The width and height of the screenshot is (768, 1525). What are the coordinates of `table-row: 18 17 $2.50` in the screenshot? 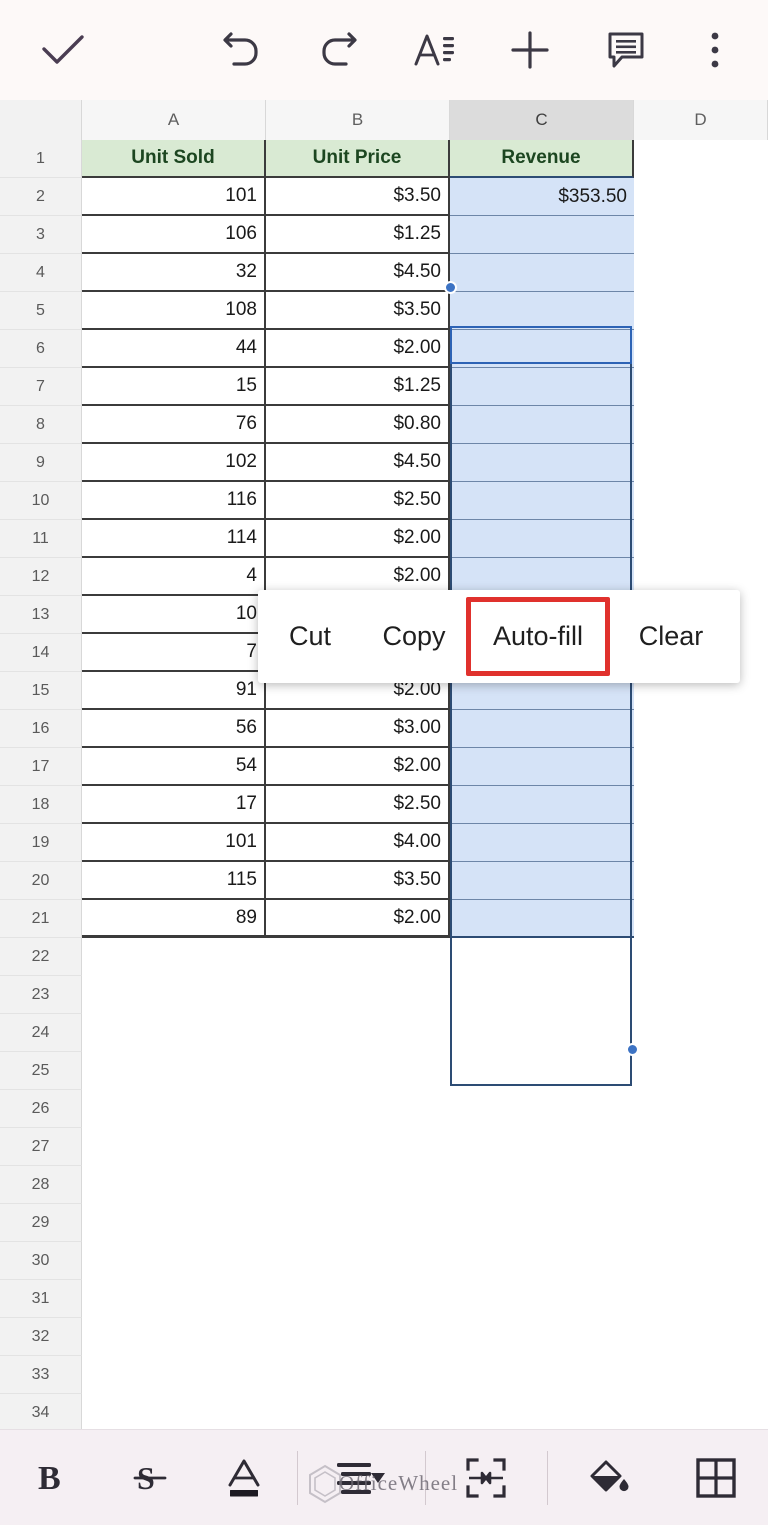 It's located at (384, 805).